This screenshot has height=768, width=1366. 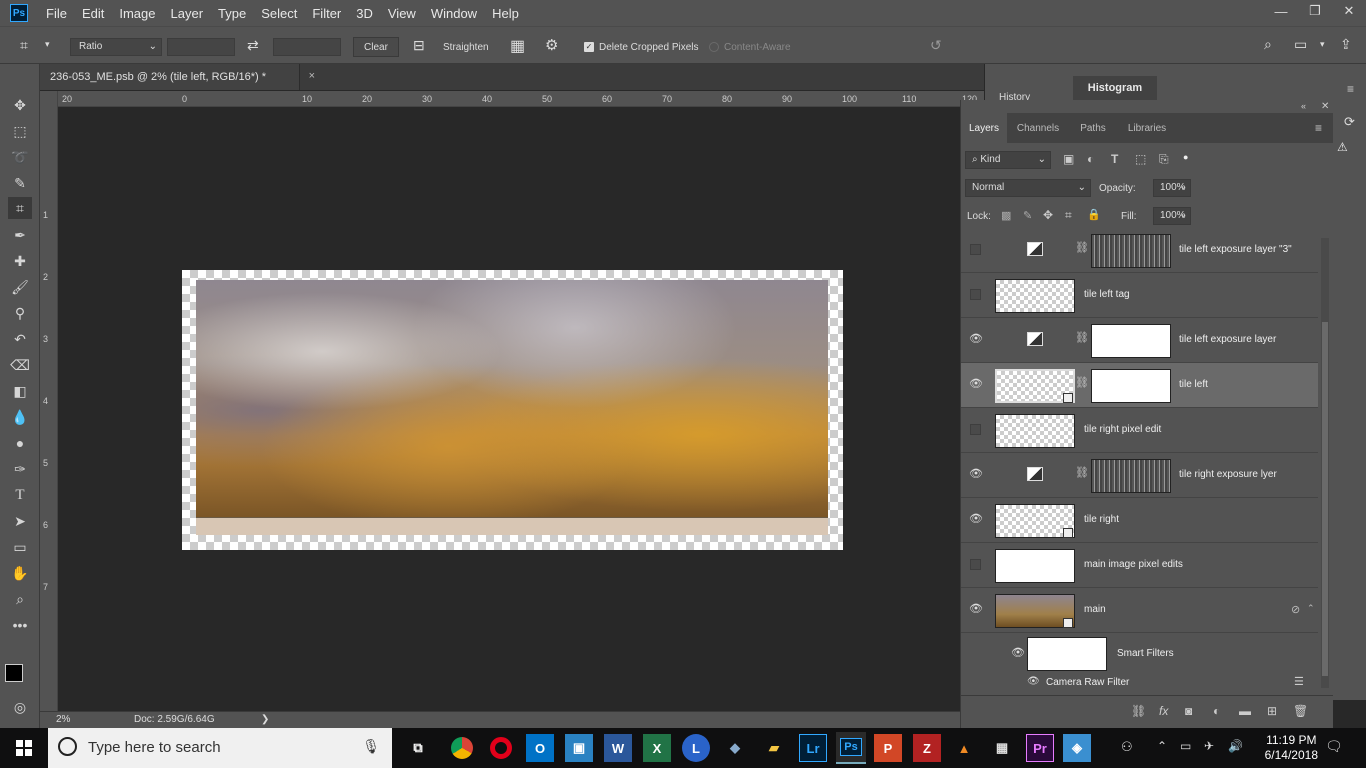 What do you see at coordinates (1090, 159) in the screenshot?
I see `filter-adjustment-icon: ◐` at bounding box center [1090, 159].